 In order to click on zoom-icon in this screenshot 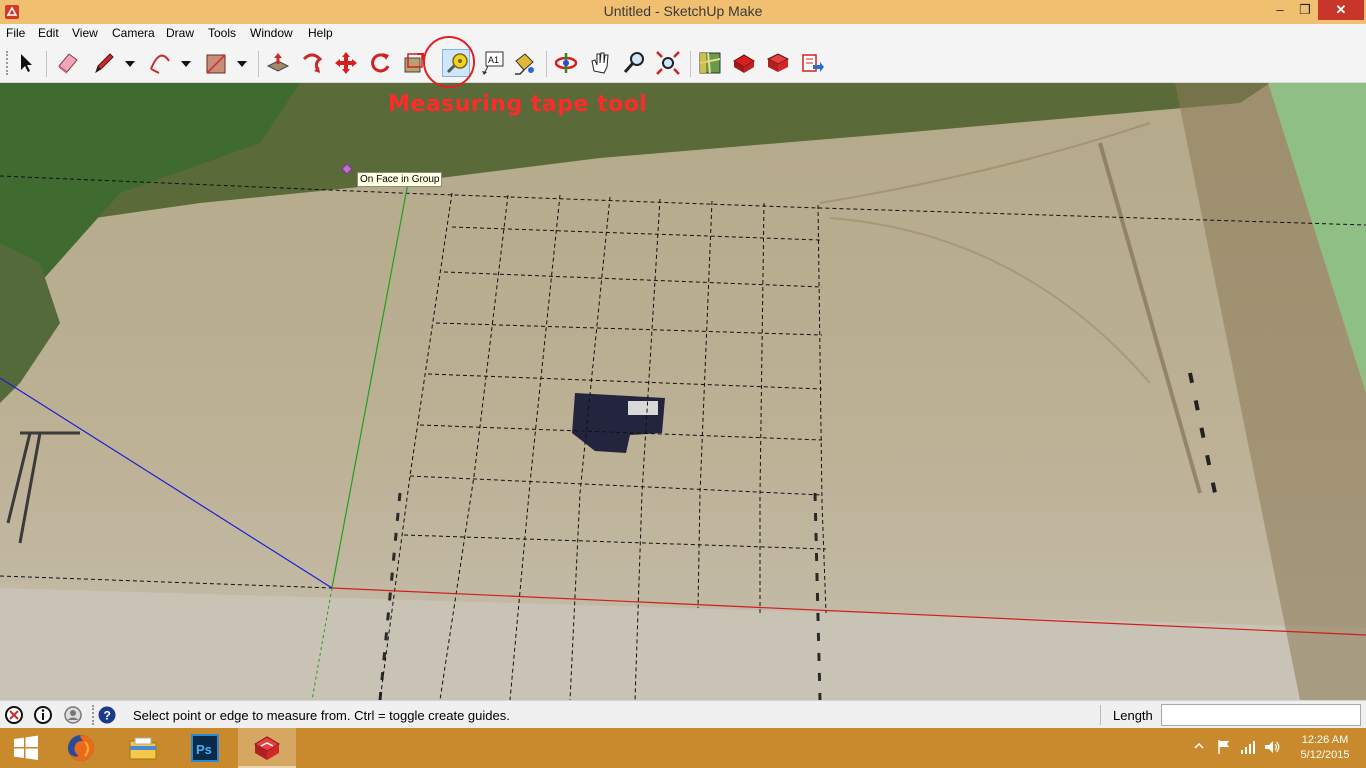, I will do `click(634, 63)`.